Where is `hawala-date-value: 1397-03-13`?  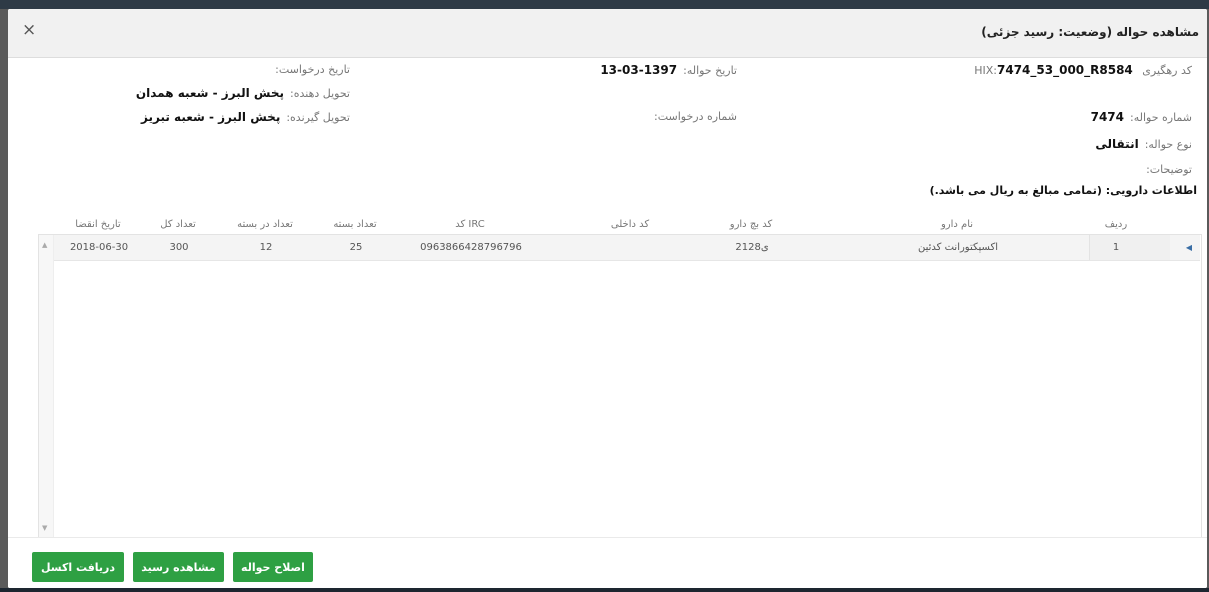 hawala-date-value: 1397-03-13 is located at coordinates (639, 70).